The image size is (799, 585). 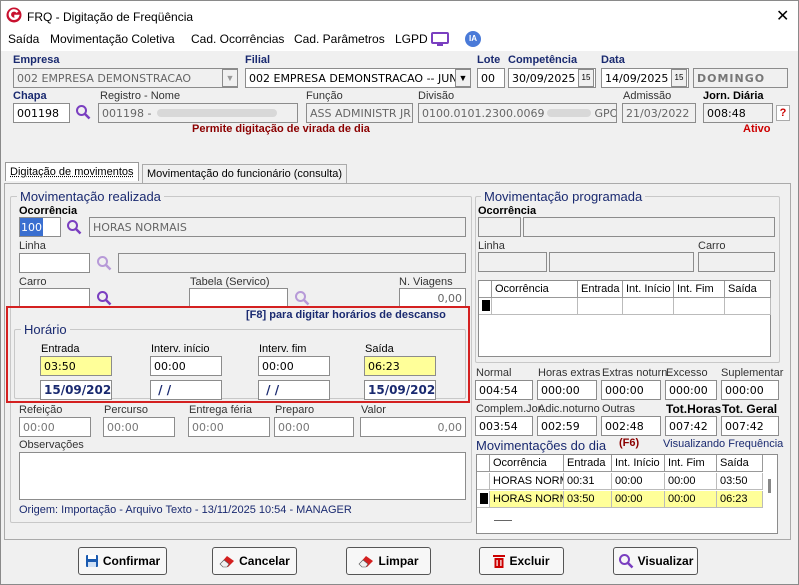 I want to click on eraser-icon, so click(x=227, y=562).